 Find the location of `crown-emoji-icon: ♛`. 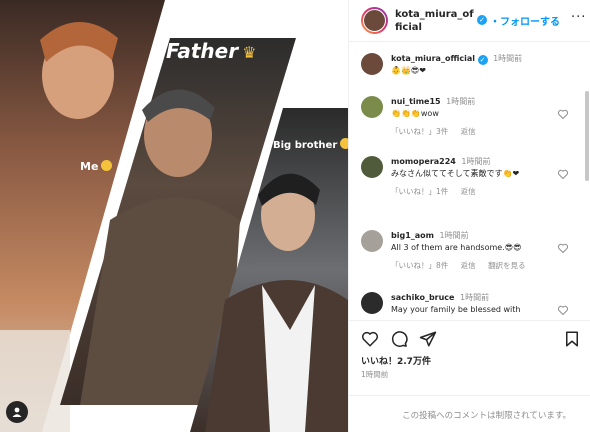

crown-emoji-icon: ♛ is located at coordinates (249, 52).